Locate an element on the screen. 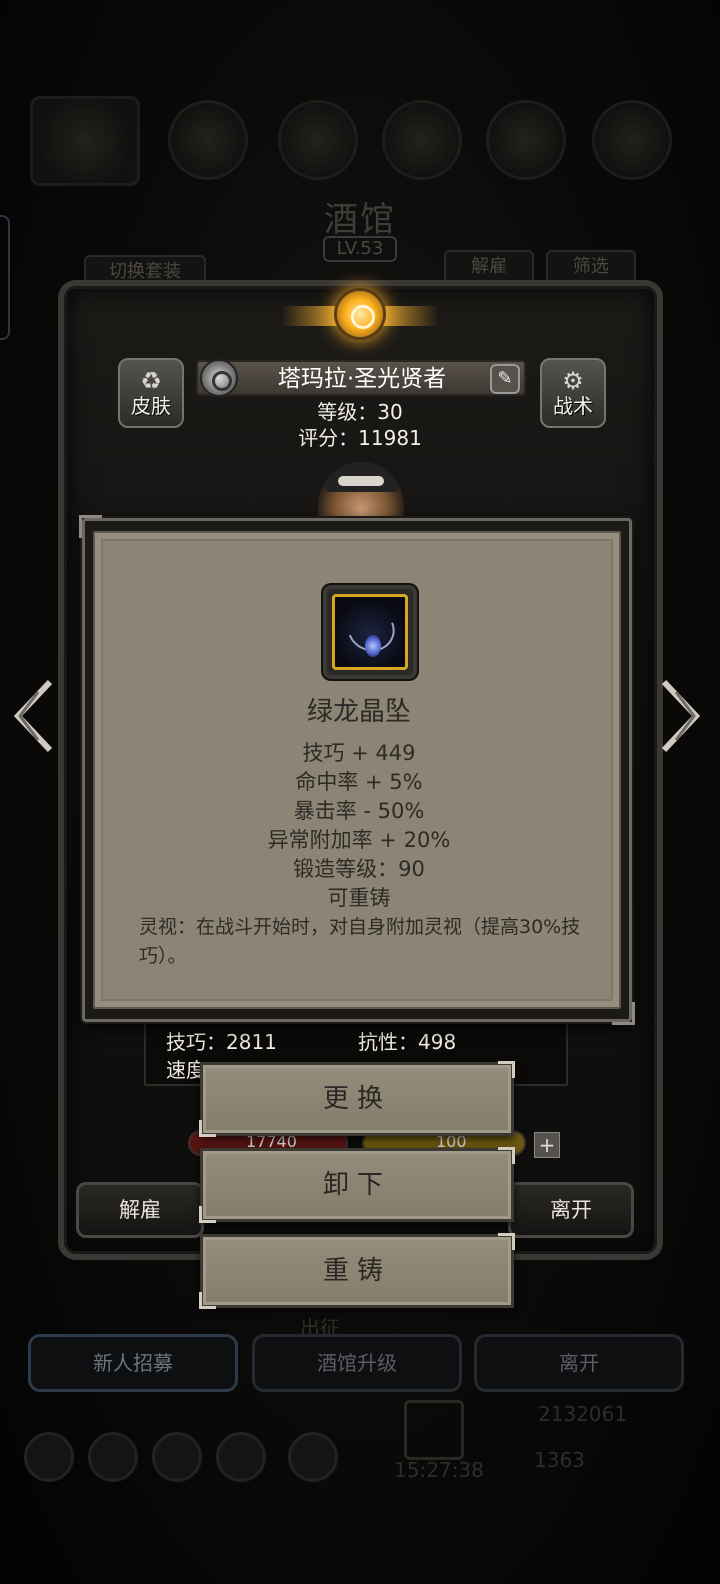 Image resolution: width=720 pixels, height=1584 pixels. item-description: 灵视：在战斗开始时，对自身附加灵视（提高30%技巧）。 is located at coordinates (360, 941).